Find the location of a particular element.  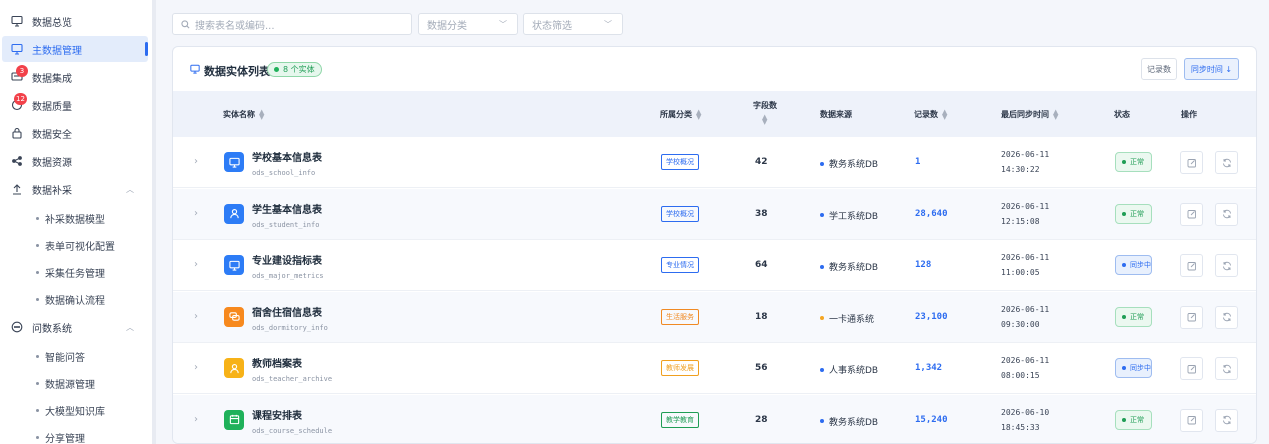

entity-name: 学校基本信息表 is located at coordinates (287, 156).